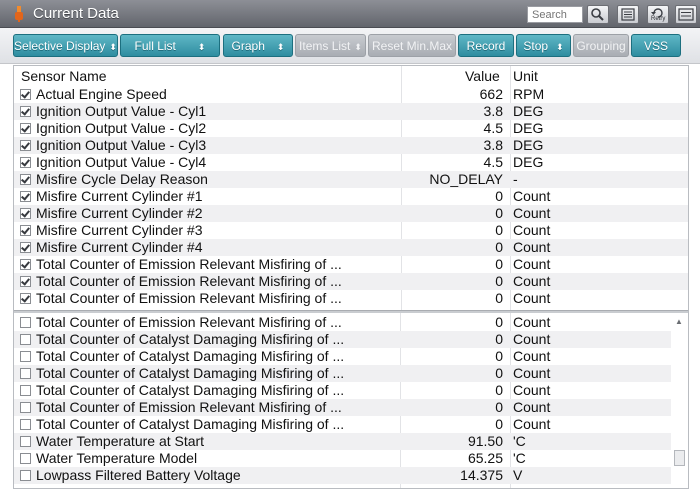  What do you see at coordinates (543, 45) in the screenshot?
I see `stop-button: Stop ⬍` at bounding box center [543, 45].